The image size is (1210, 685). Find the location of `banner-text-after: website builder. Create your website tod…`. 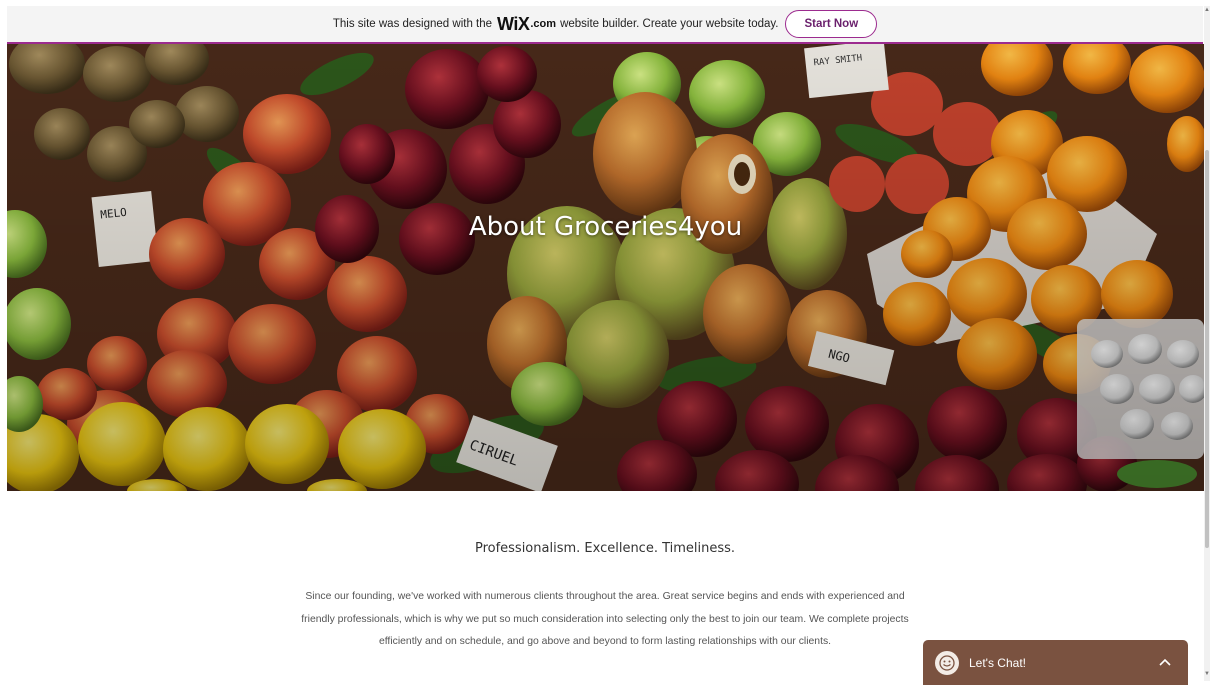

banner-text-after: website builder. Create your website tod… is located at coordinates (669, 24).